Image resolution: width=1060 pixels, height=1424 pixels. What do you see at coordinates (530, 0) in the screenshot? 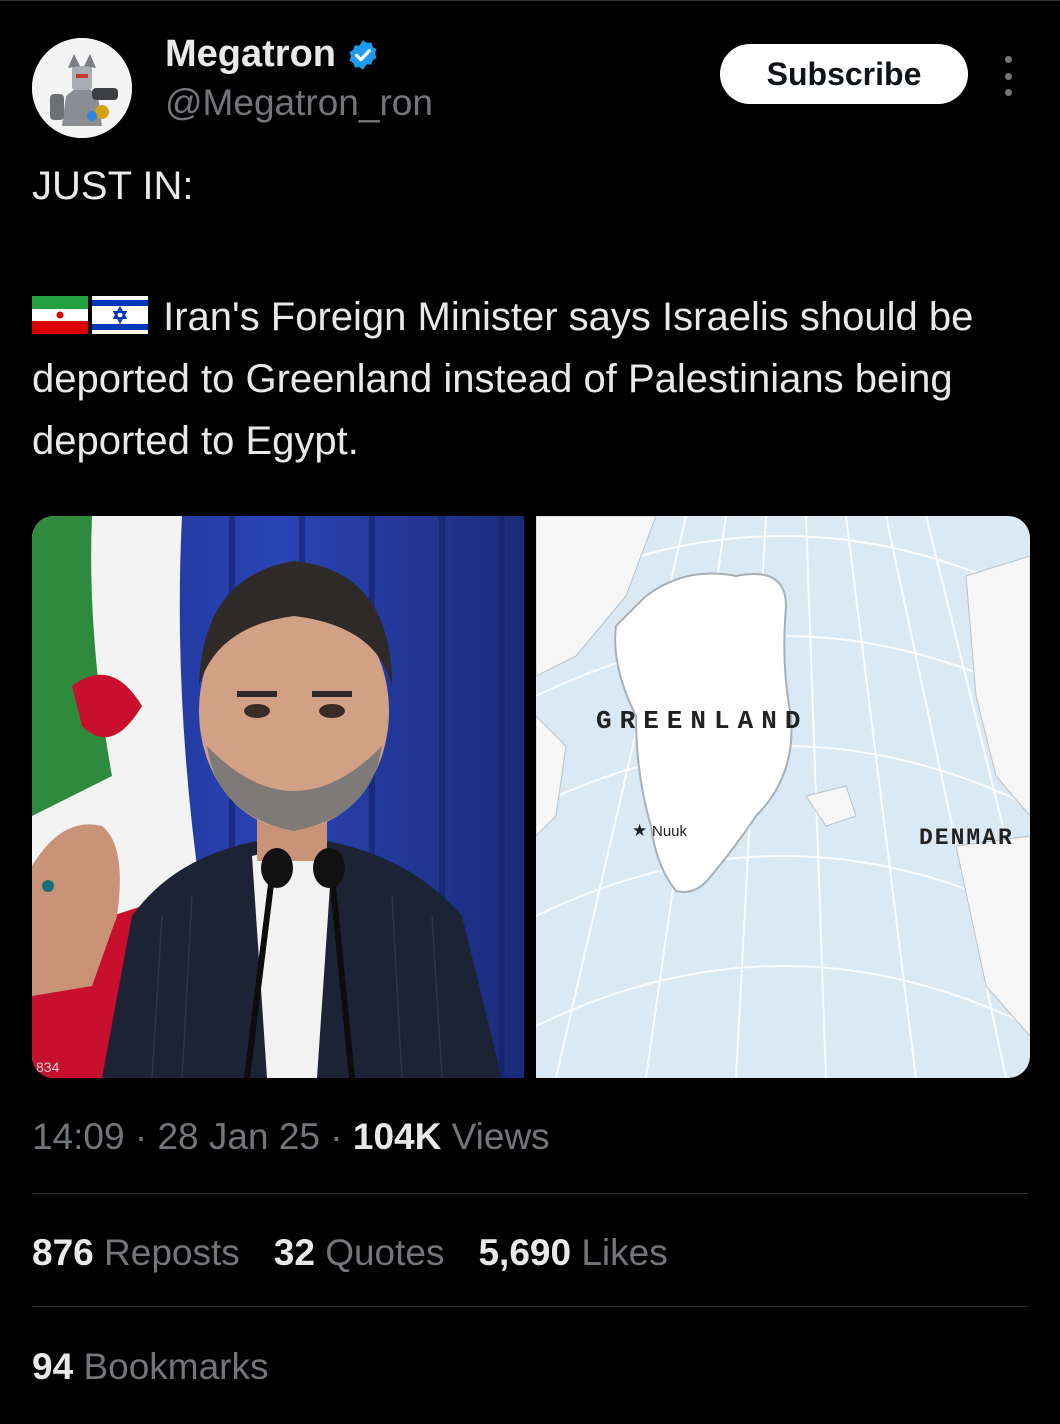
I see `top-divider` at bounding box center [530, 0].